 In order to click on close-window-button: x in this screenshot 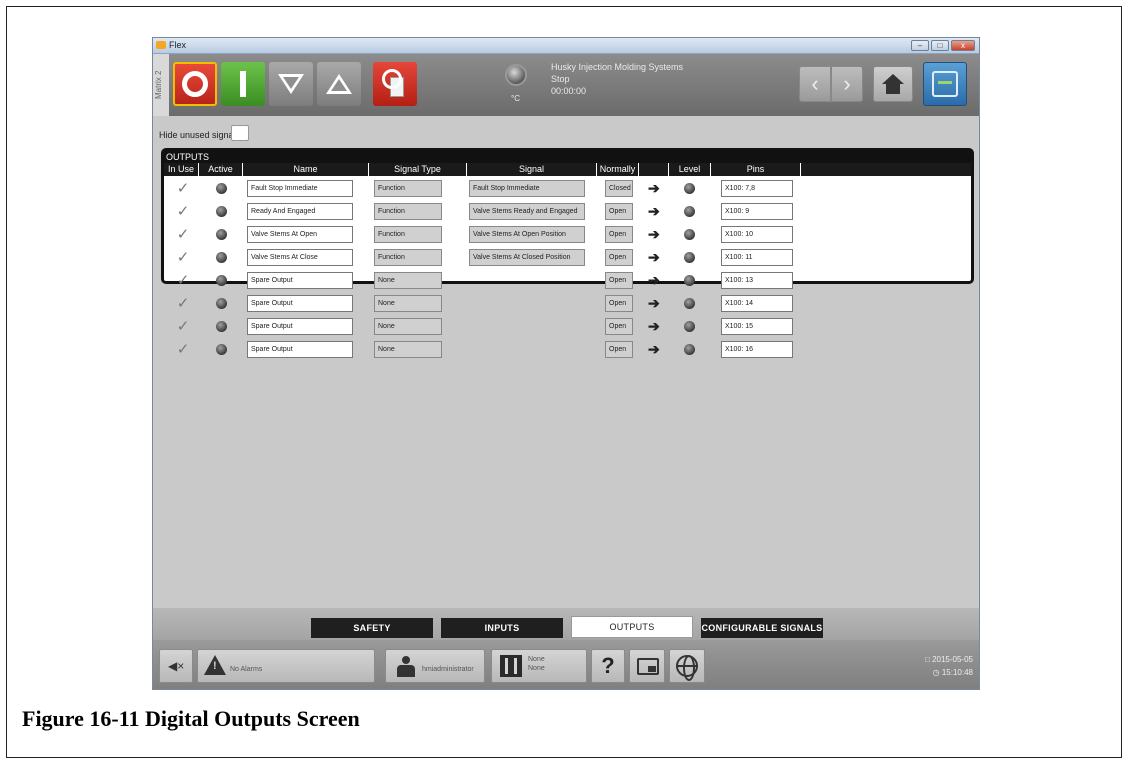, I will do `click(963, 45)`.